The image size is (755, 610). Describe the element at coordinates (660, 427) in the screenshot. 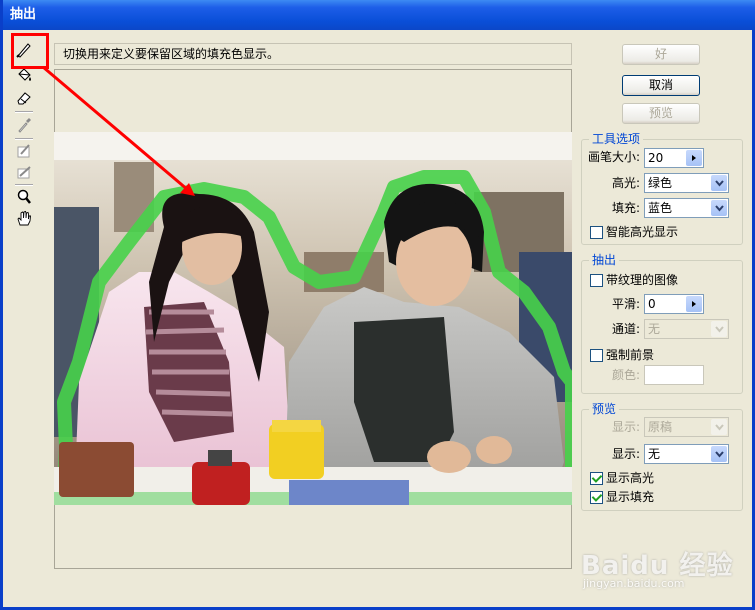

I see `show-view-value: 原稿` at that location.